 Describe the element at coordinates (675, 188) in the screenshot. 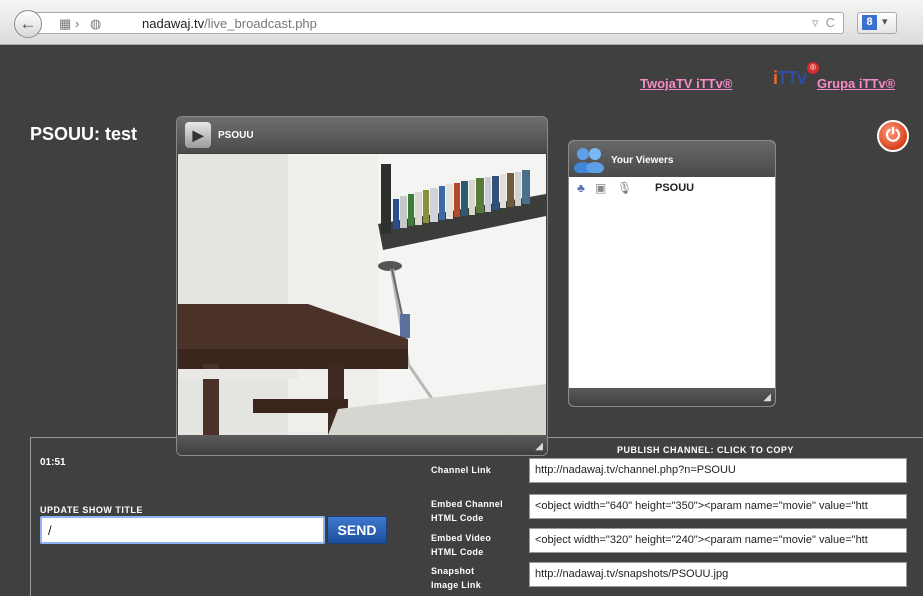

I see `viewer-name: PSOUU` at that location.